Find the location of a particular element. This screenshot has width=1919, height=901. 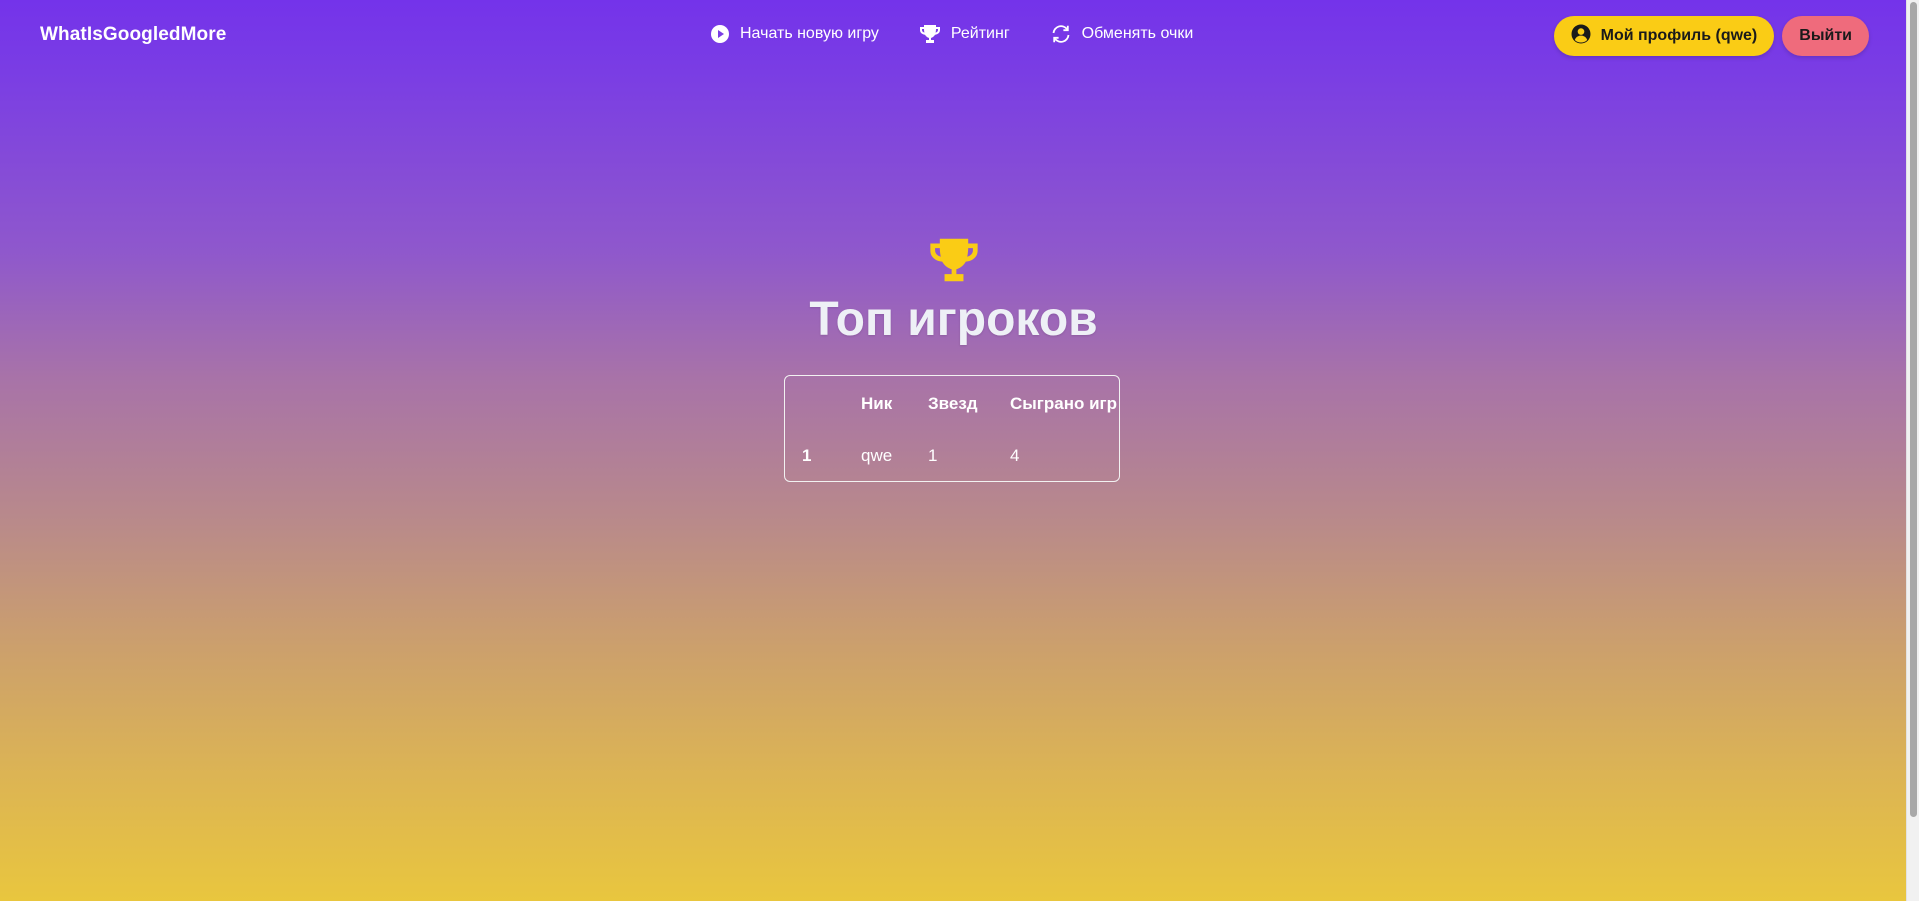

my-profile-label: Мой профиль (qwe) is located at coordinates (1679, 35).